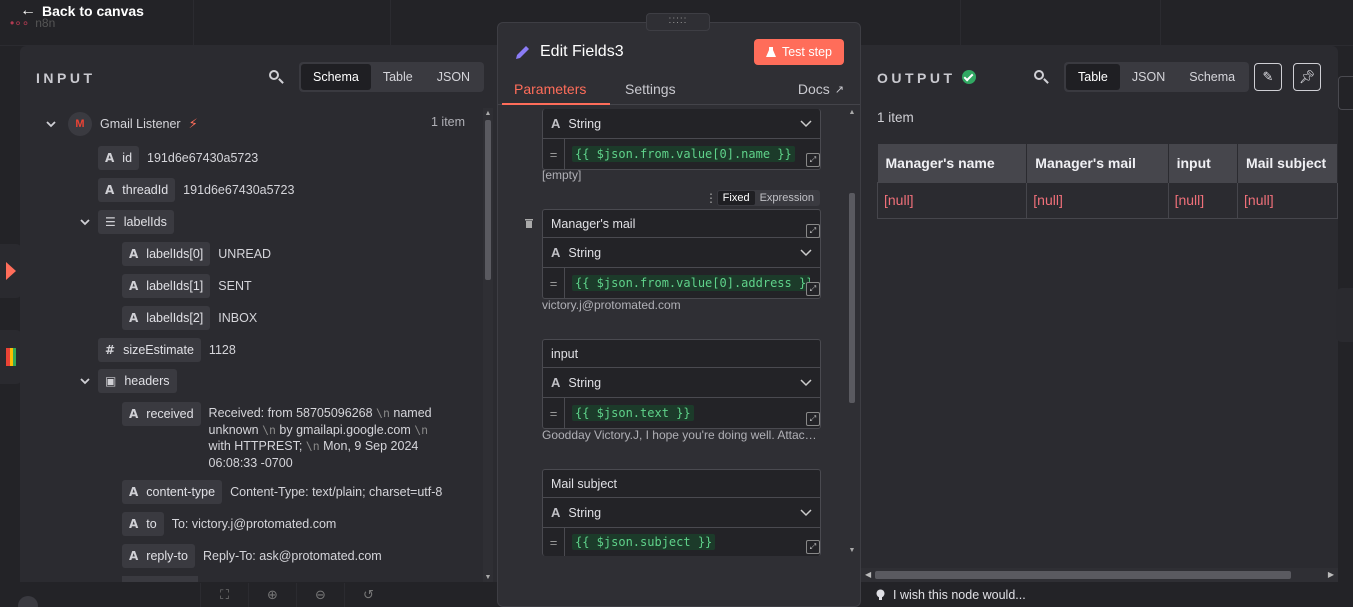  What do you see at coordinates (681, 413) in the screenshot?
I see `value-expression: = {{ $json.text }} ⤢` at bounding box center [681, 413].